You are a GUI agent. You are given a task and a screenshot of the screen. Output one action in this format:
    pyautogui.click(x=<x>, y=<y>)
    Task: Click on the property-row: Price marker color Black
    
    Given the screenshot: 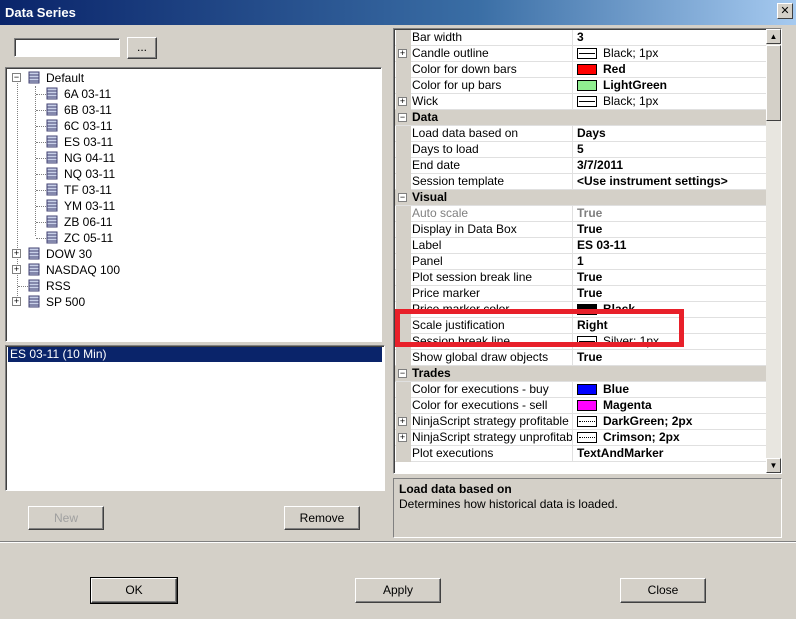 What is the action you would take?
    pyautogui.click(x=581, y=310)
    